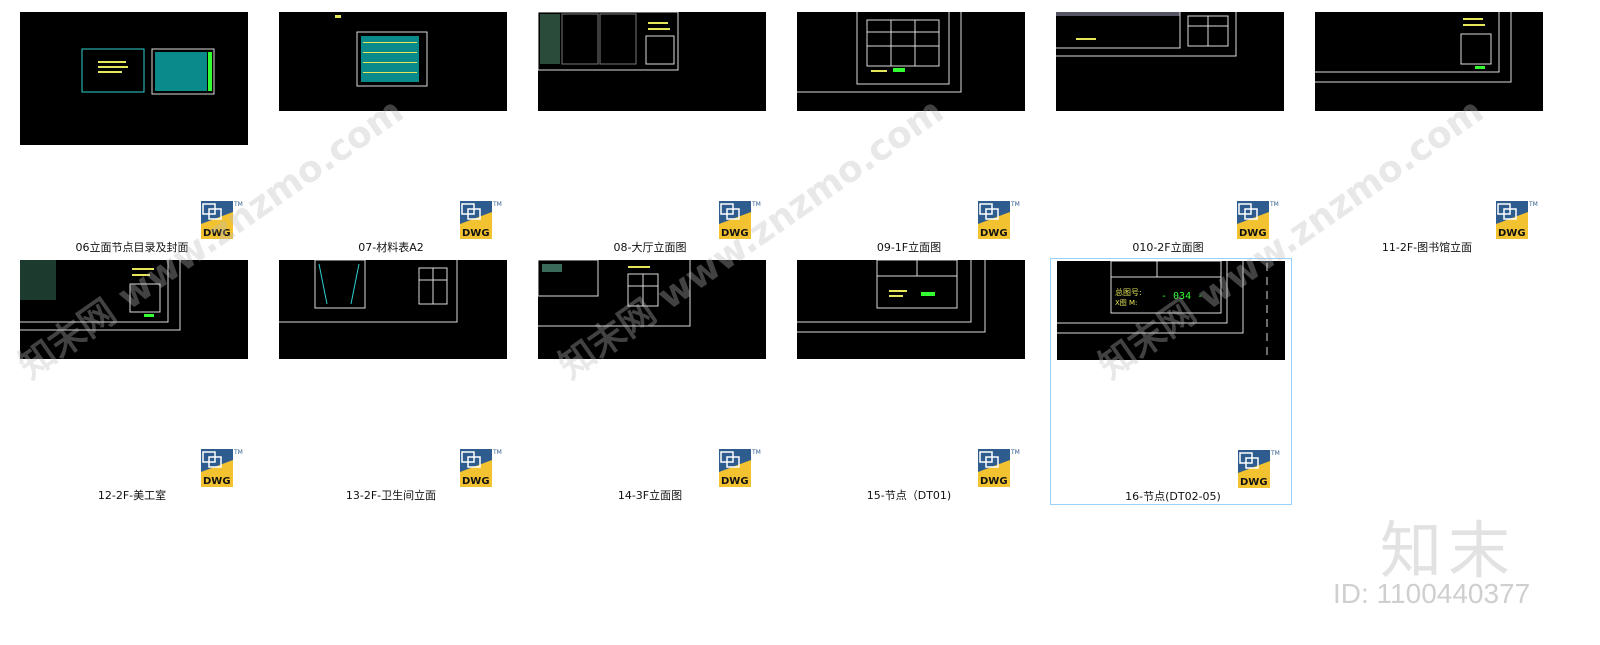 This screenshot has width=1600, height=645. I want to click on watermark-id: ID: 1100440377, so click(1432, 593).